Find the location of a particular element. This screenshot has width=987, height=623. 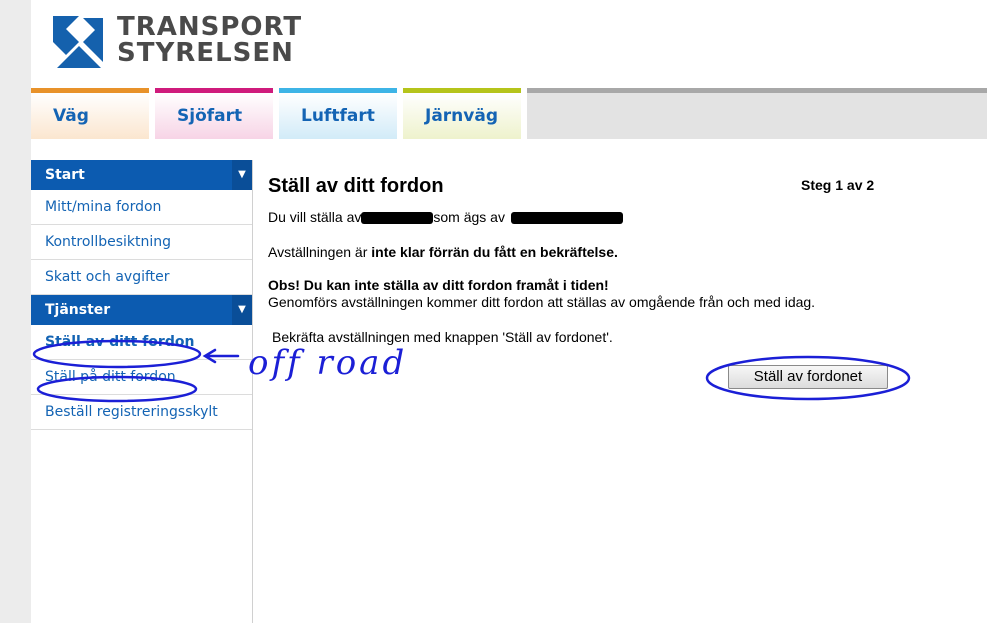

tab-label: Järnväg is located at coordinates (462, 116).